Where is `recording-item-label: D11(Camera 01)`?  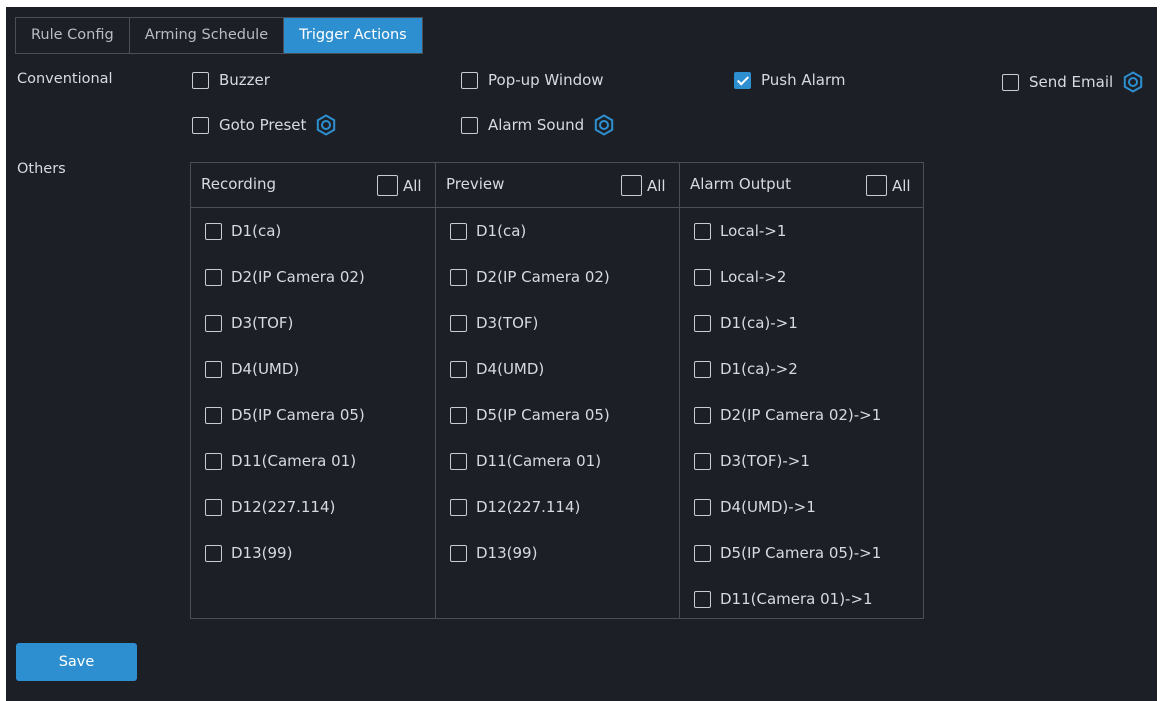
recording-item-label: D11(Camera 01) is located at coordinates (294, 461).